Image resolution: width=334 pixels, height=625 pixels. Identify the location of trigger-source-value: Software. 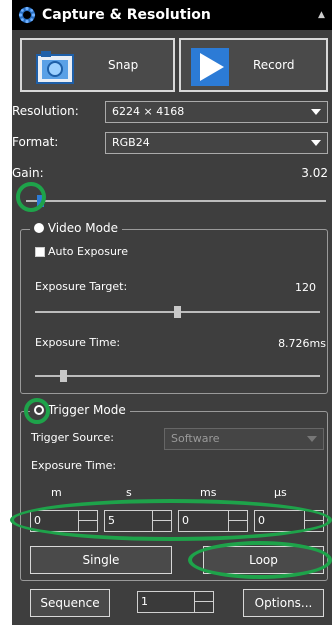
(195, 438).